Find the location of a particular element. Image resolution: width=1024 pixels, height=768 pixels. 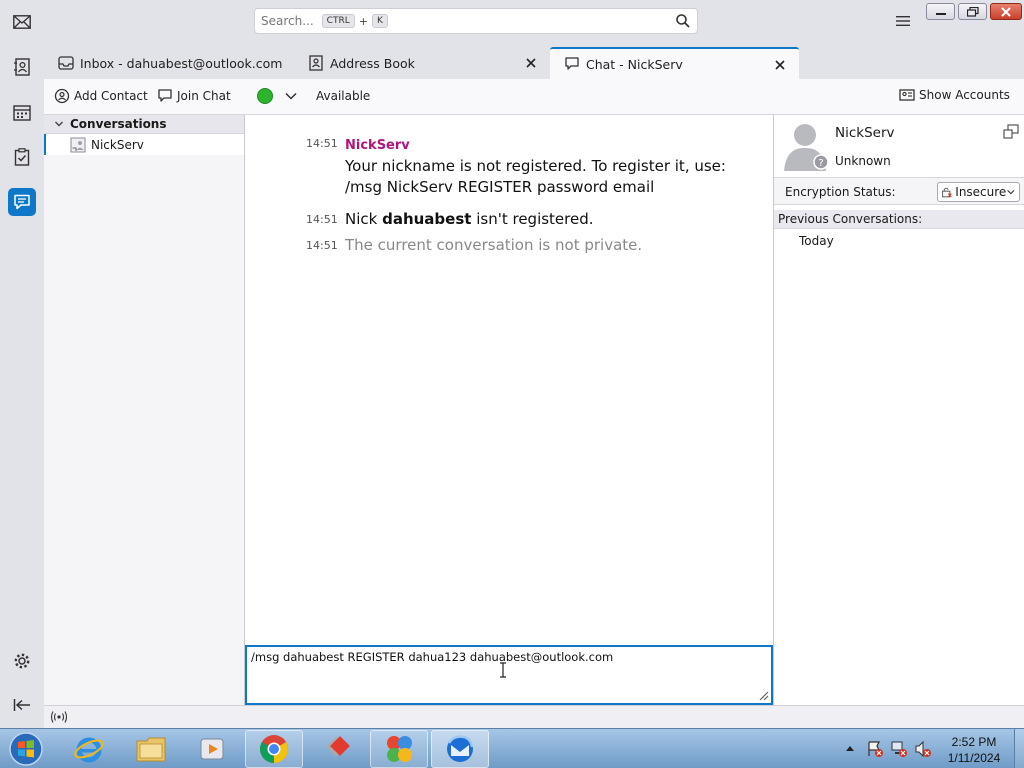

status-label: Available is located at coordinates (343, 96).